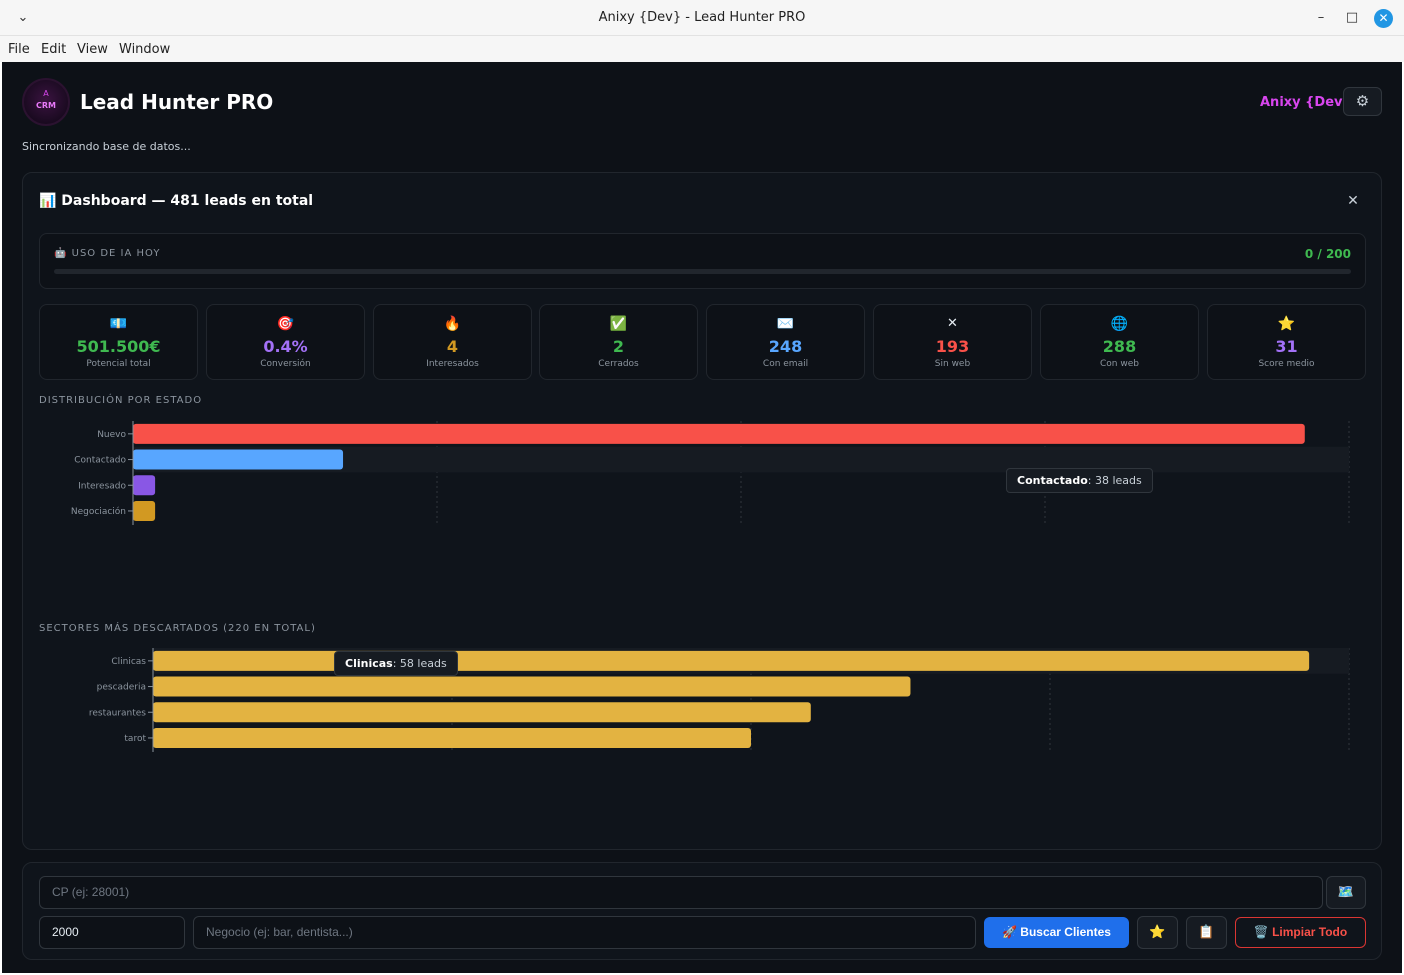  I want to click on stat-label: Cerrados, so click(618, 364).